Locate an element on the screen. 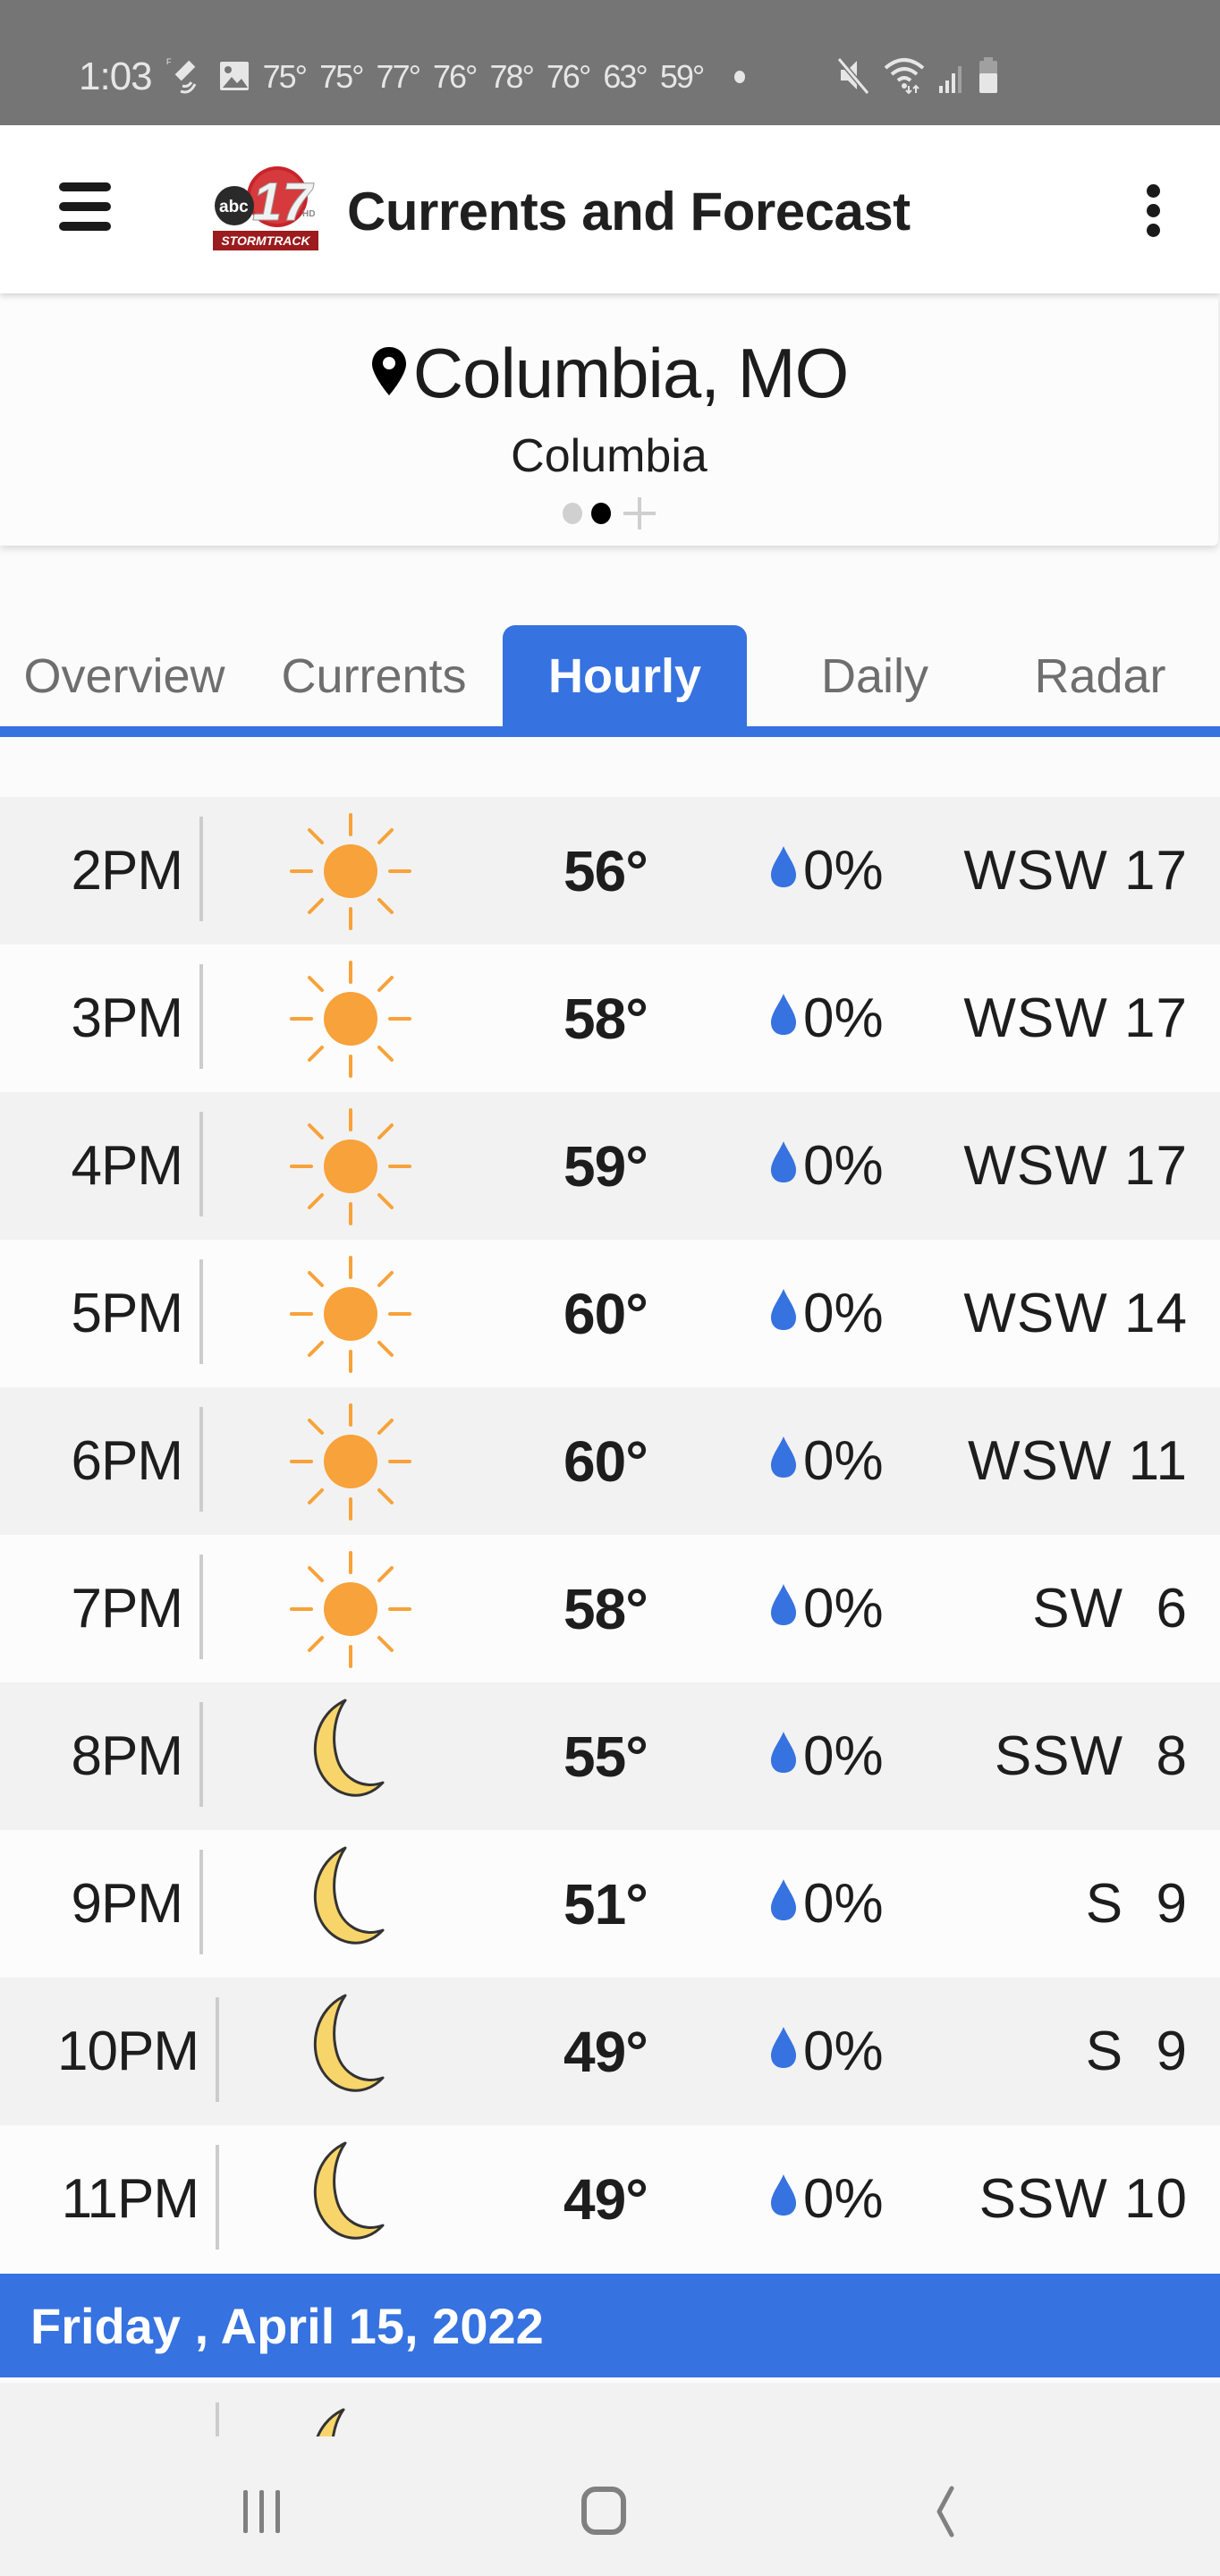 The image size is (1220, 2576). back-icon is located at coordinates (944, 2521).